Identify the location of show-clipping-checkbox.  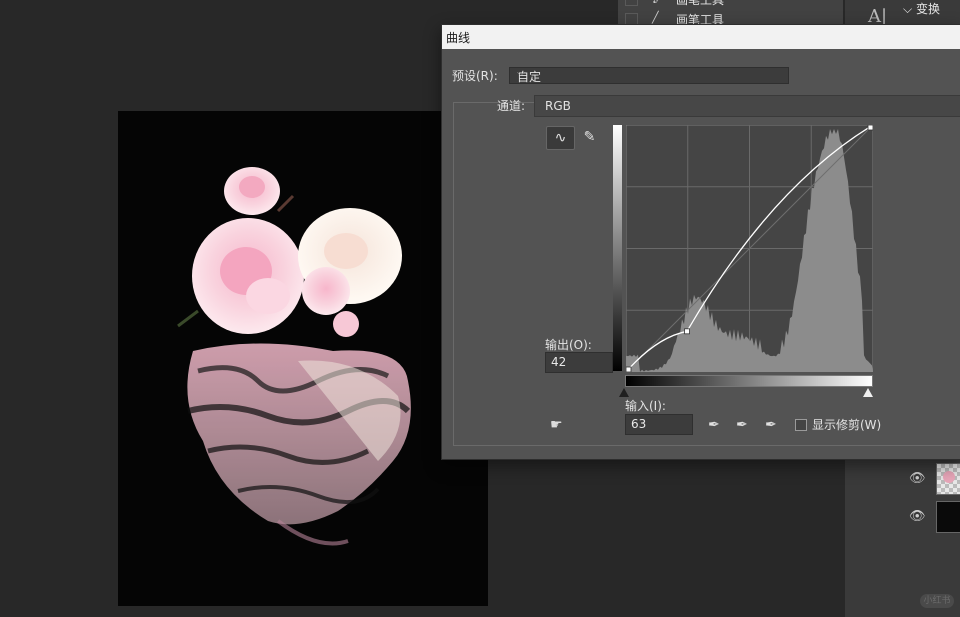
(801, 425).